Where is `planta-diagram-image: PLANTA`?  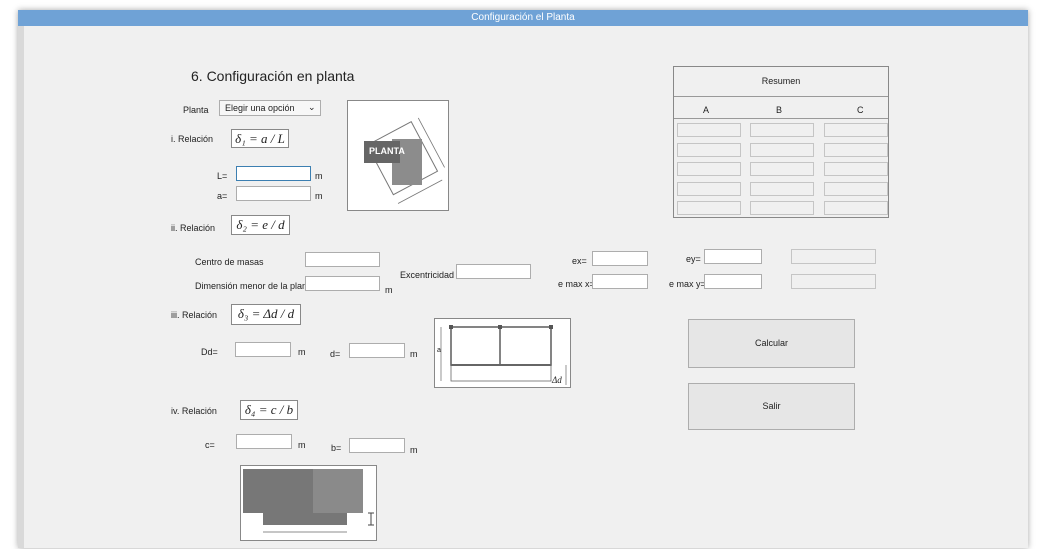
planta-diagram-image: PLANTA is located at coordinates (398, 155).